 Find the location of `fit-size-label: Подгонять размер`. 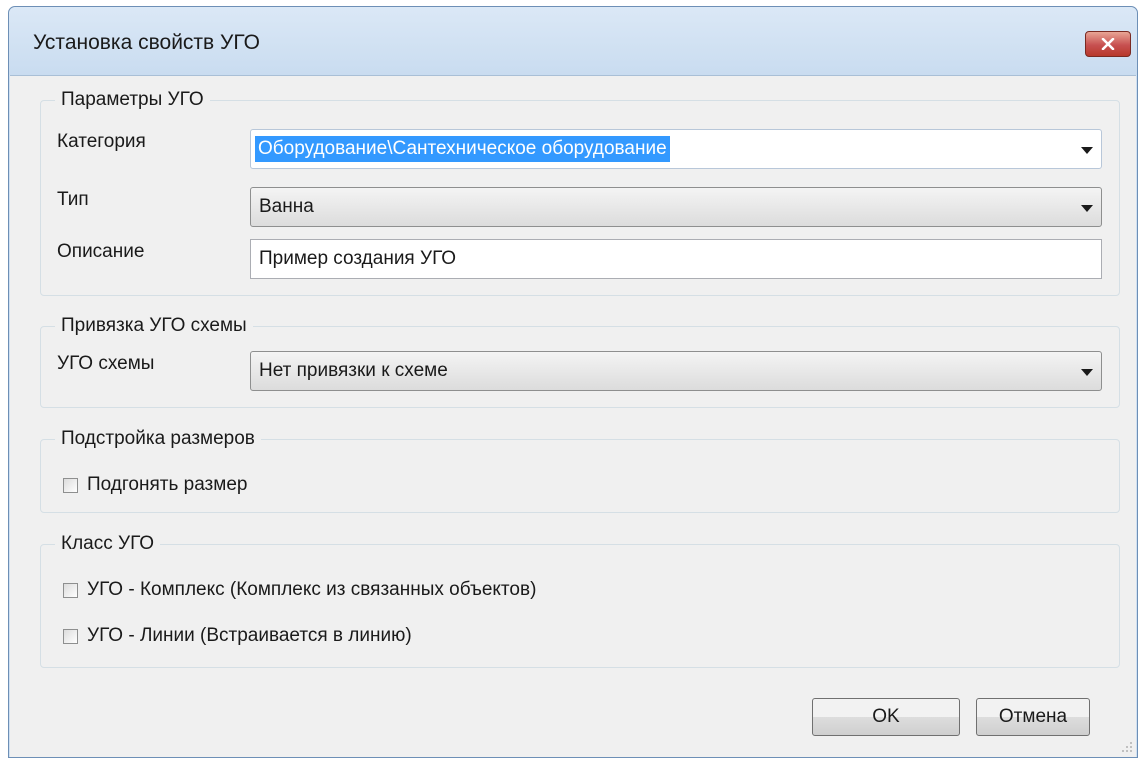

fit-size-label: Подгонять размер is located at coordinates (167, 485).